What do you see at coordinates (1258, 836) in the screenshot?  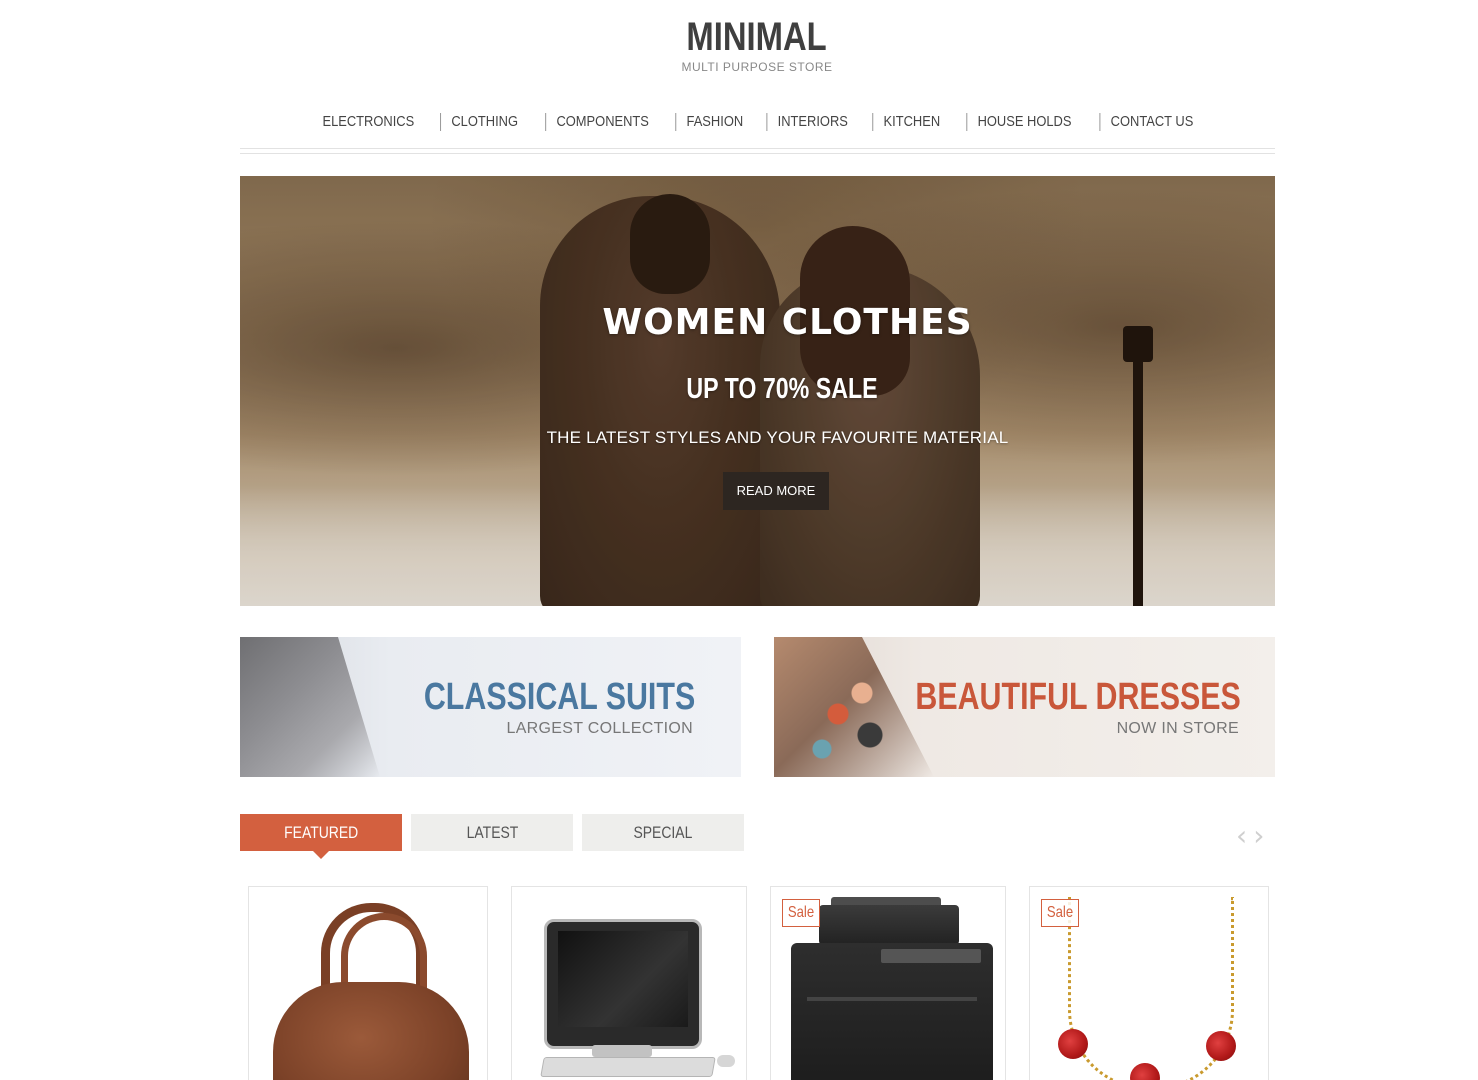 I see `chevron-right-icon: ›` at bounding box center [1258, 836].